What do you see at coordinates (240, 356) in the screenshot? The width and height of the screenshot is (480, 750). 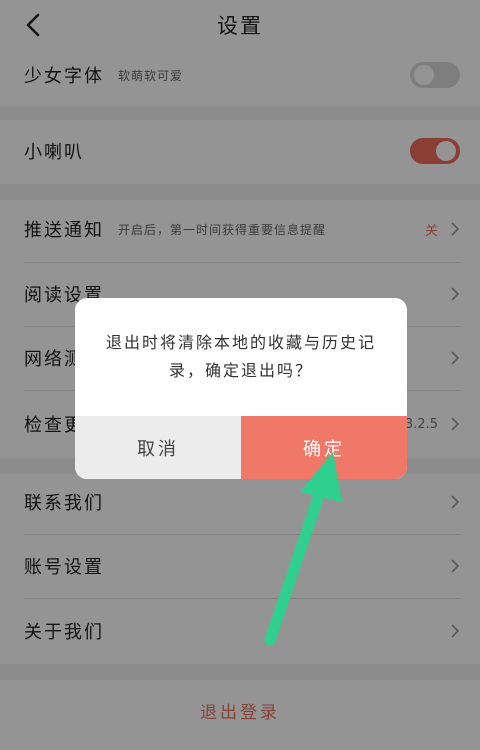 I see `dialog-message: 退出时将清除本地的收藏与历史记录，确定退出吗？` at bounding box center [240, 356].